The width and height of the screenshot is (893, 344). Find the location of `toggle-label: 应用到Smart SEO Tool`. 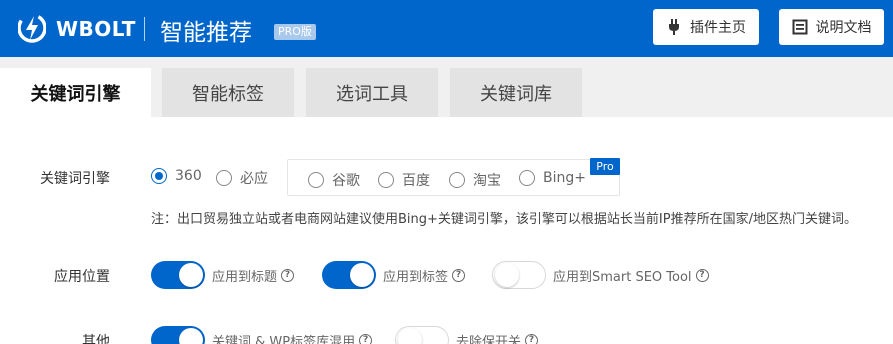

toggle-label: 应用到Smart SEO Tool is located at coordinates (622, 277).